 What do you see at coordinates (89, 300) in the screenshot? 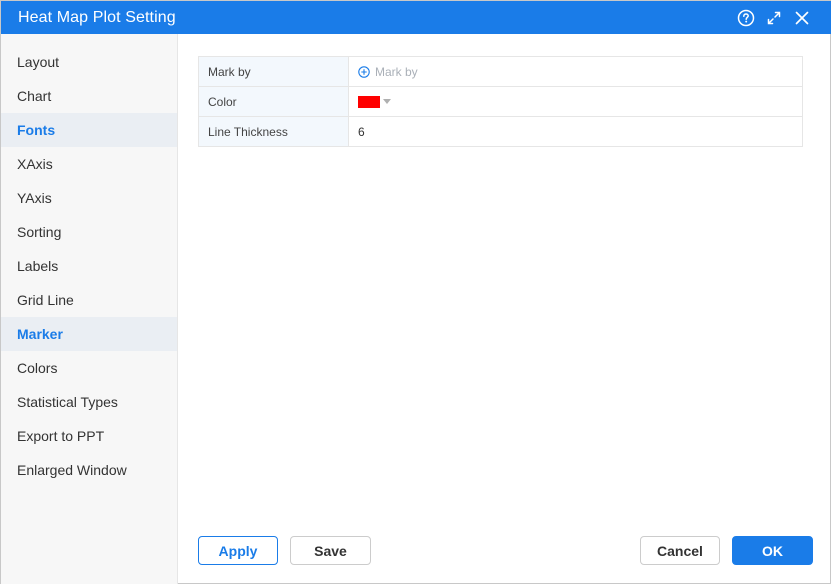
I see `sidebar-item-grid-line: Grid Line` at bounding box center [89, 300].